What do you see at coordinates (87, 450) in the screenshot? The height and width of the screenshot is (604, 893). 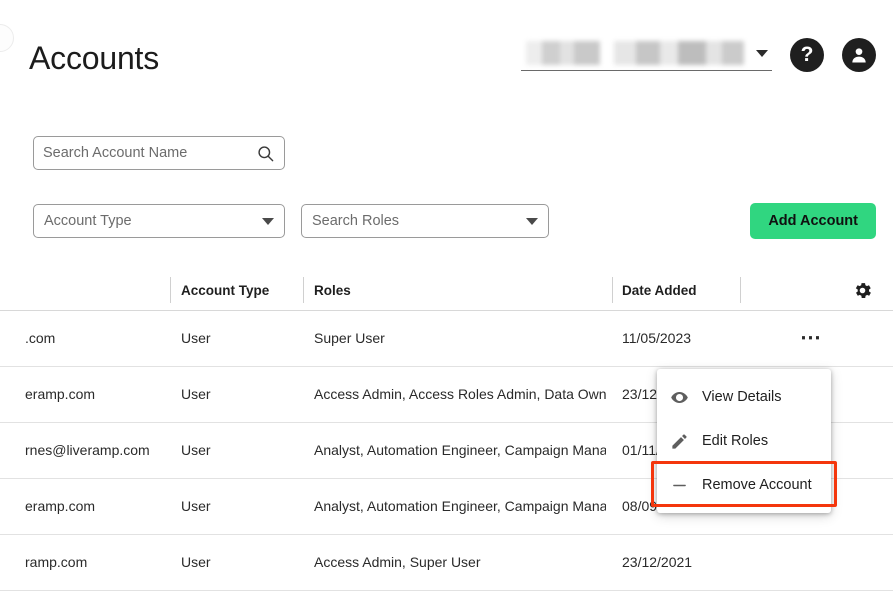 I see `cell-account-name: rnes@liveramp.com` at bounding box center [87, 450].